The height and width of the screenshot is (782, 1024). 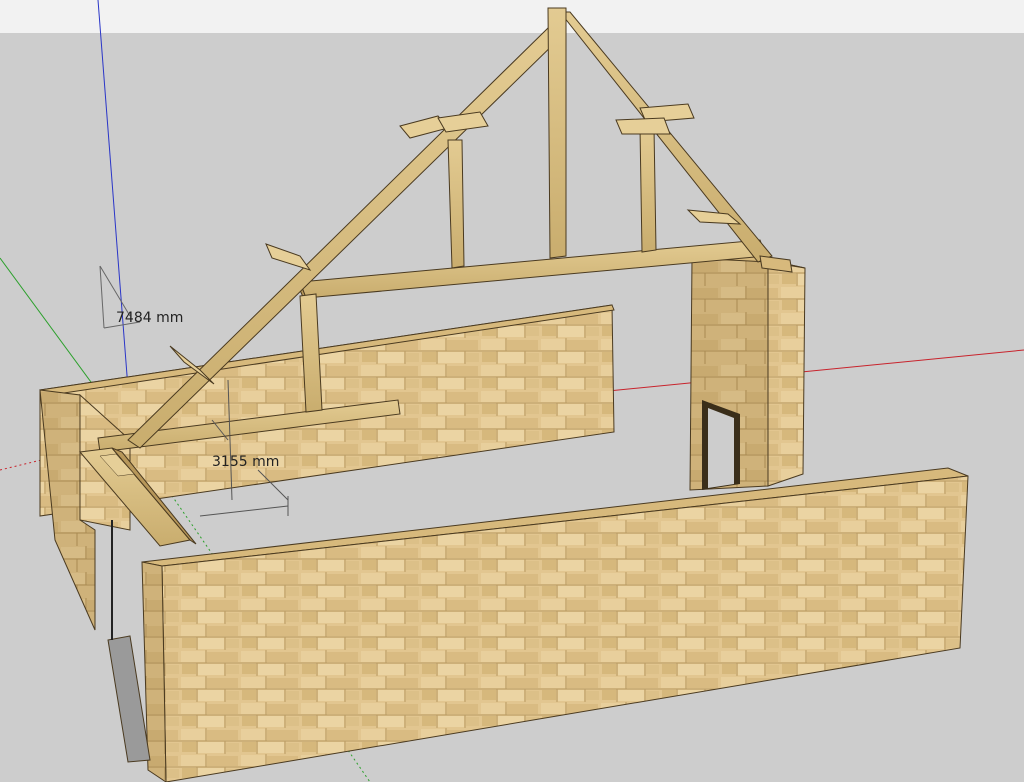 What do you see at coordinates (721, 445) in the screenshot?
I see `doorway` at bounding box center [721, 445].